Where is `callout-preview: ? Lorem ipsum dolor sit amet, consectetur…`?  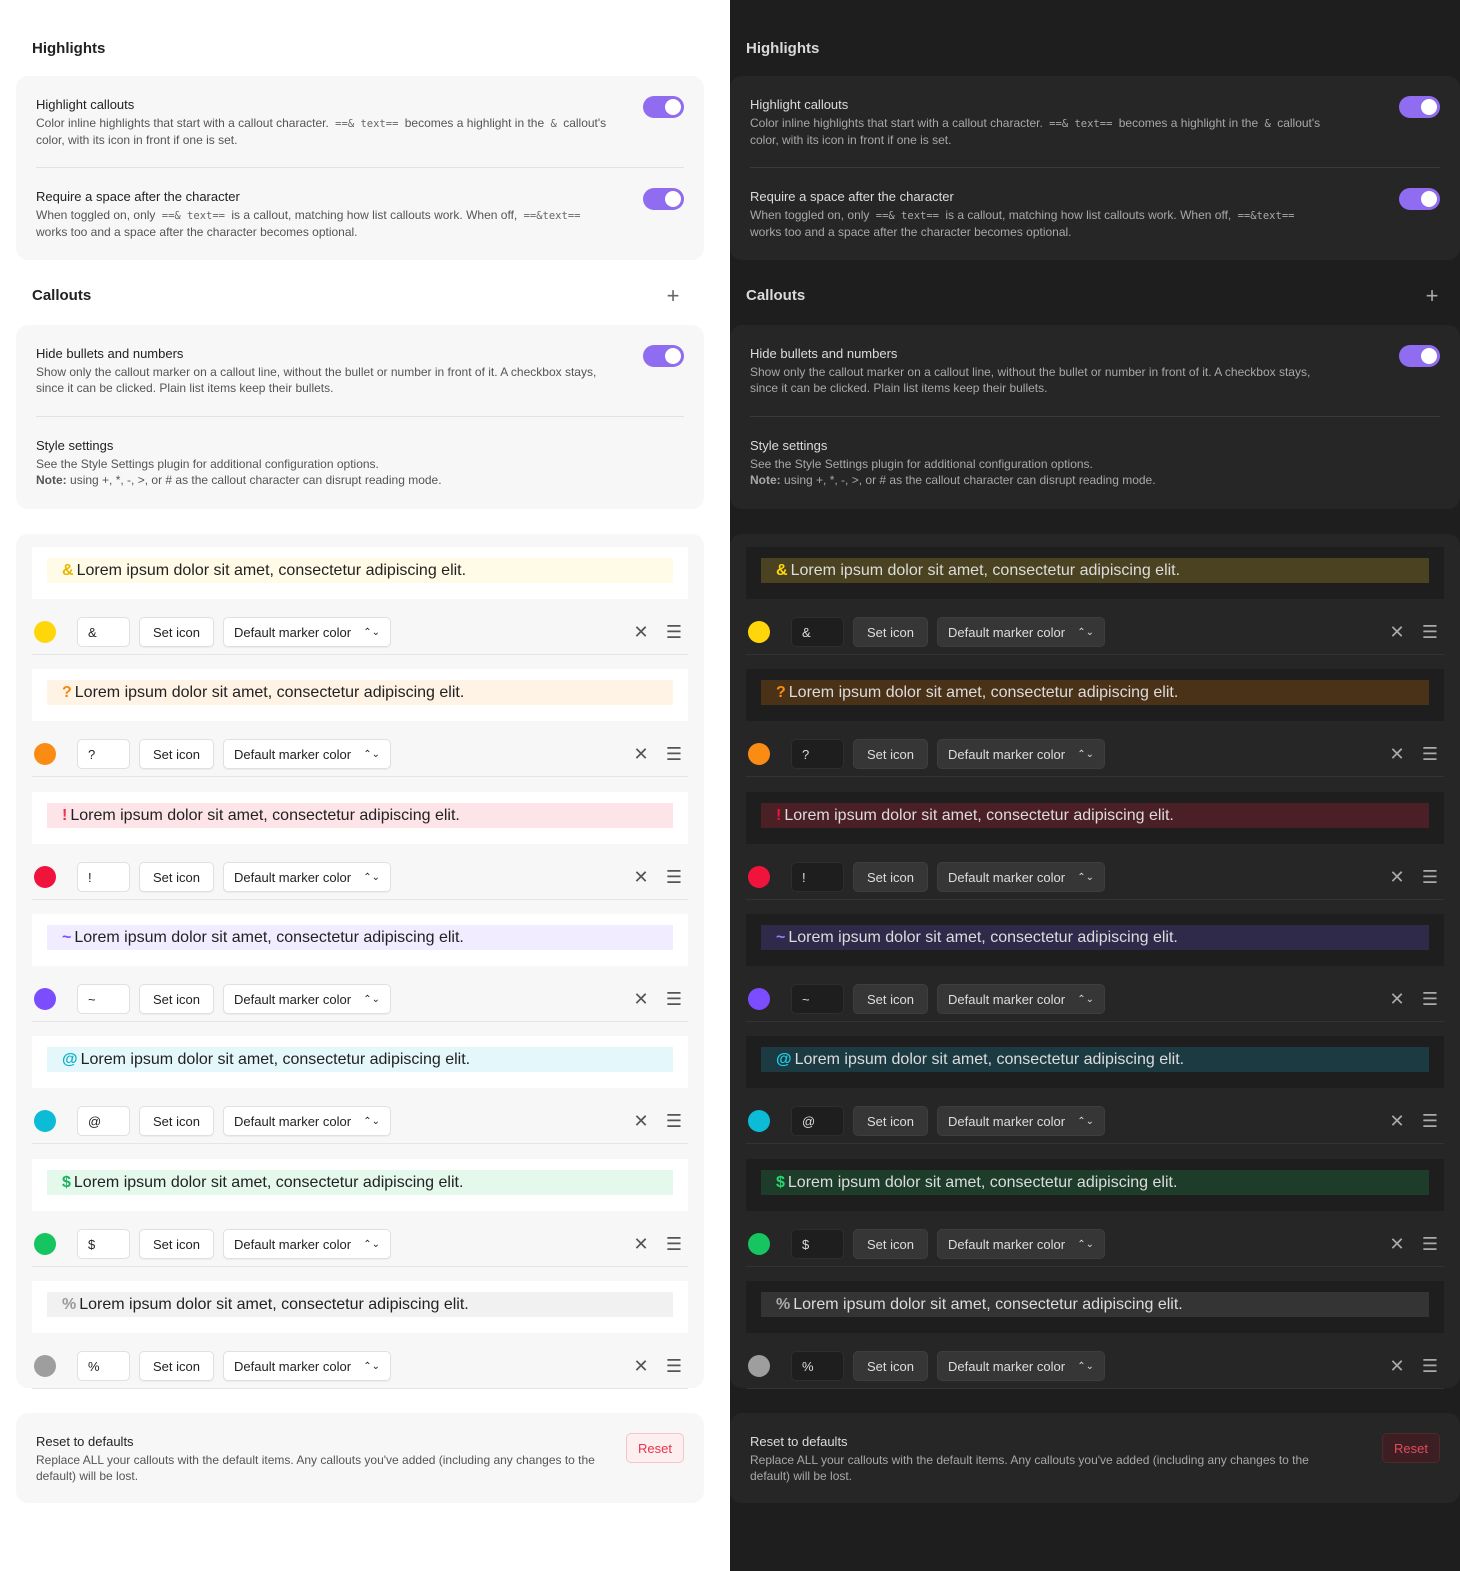 callout-preview: ? Lorem ipsum dolor sit amet, consectetur… is located at coordinates (1095, 695).